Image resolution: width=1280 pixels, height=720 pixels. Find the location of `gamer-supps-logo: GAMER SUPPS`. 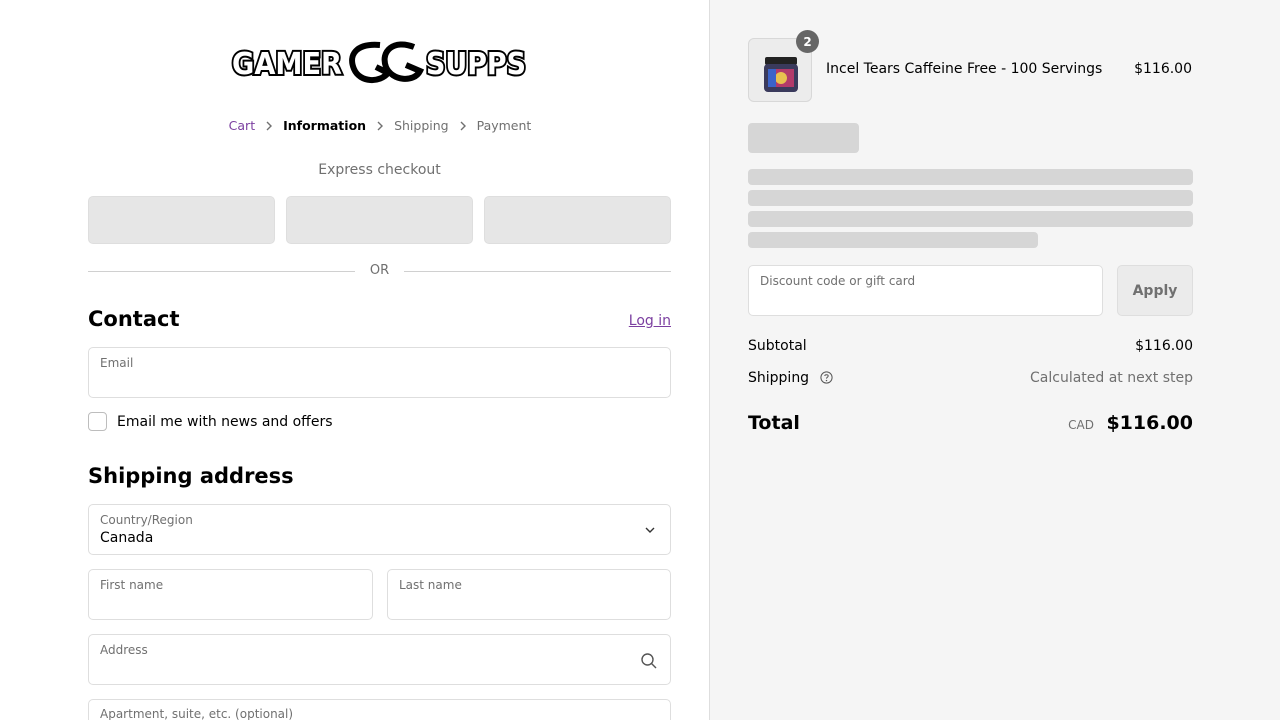

gamer-supps-logo: GAMER SUPPS is located at coordinates (380, 62).